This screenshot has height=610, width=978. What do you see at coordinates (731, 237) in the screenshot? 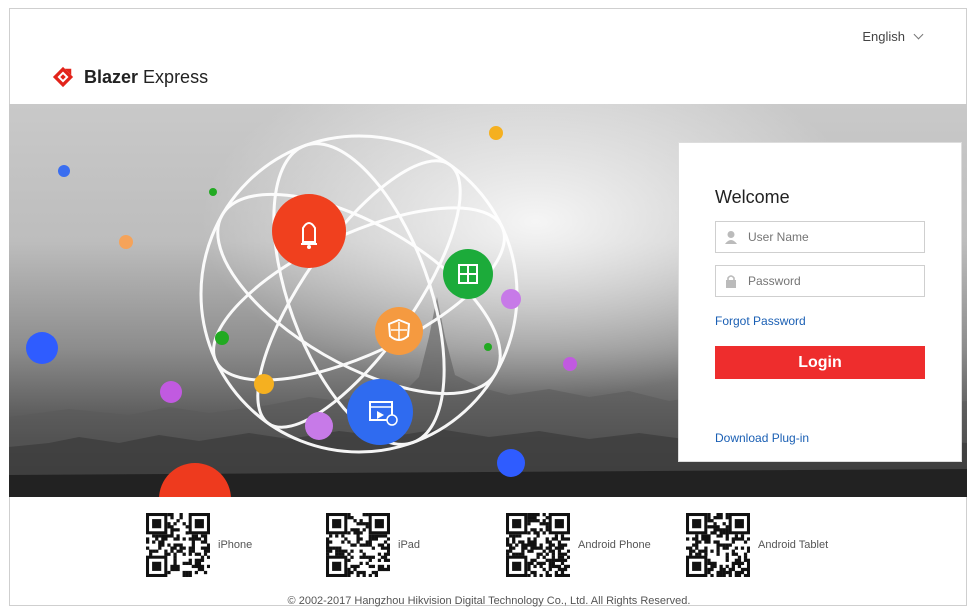
I see `user-icon` at bounding box center [731, 237].